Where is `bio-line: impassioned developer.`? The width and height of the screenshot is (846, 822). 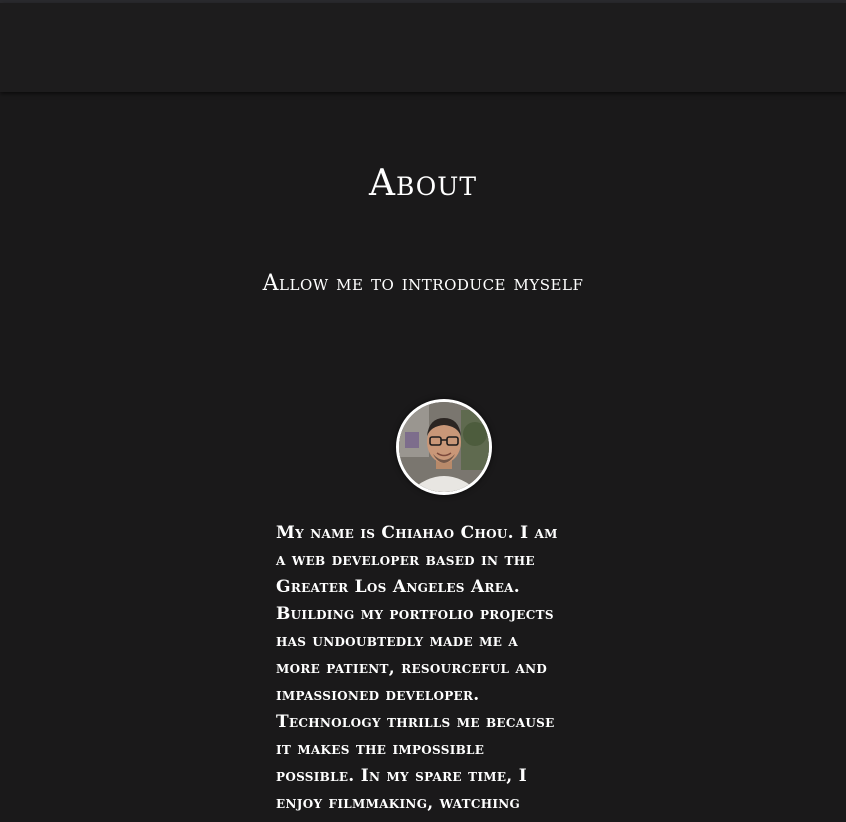
bio-line: impassioned developer. is located at coordinates (378, 695).